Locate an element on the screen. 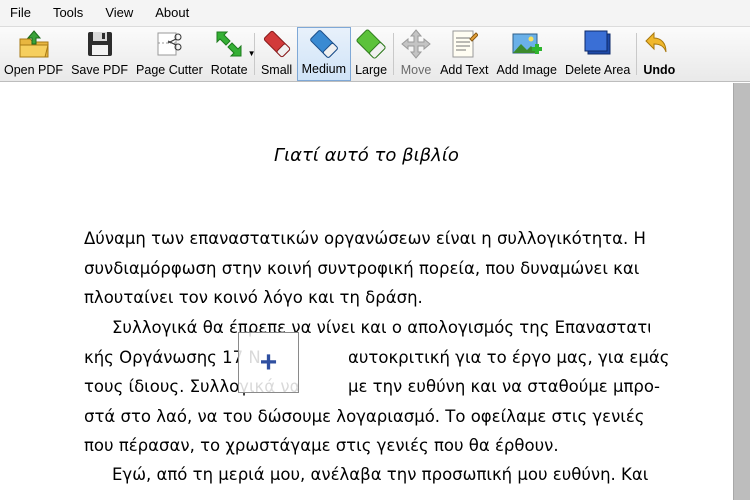  delete-area-icon is located at coordinates (598, 44).